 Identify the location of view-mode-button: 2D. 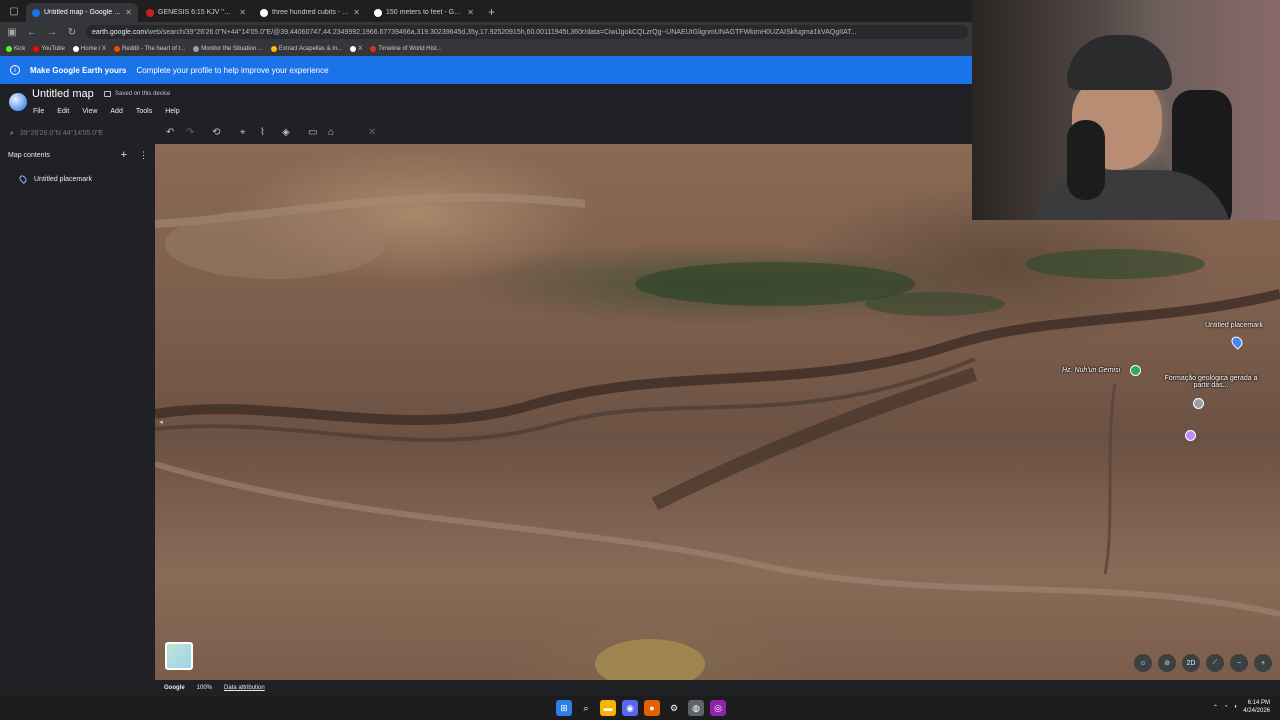
(1191, 663).